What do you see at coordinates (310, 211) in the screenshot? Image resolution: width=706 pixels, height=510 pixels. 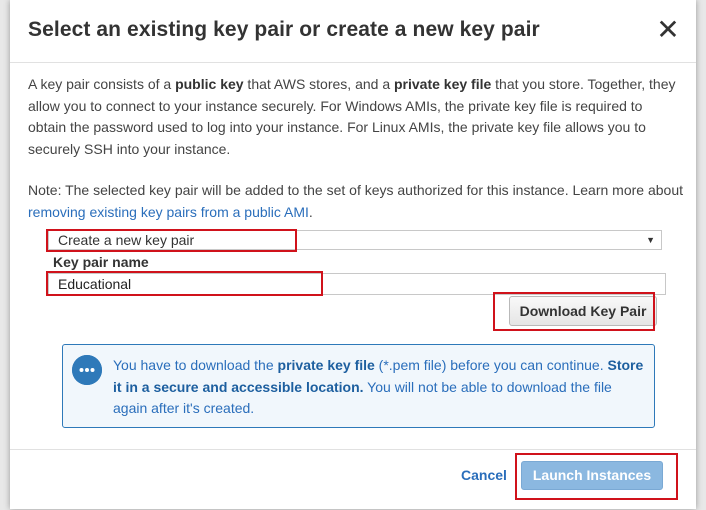 I see `note-text: .` at bounding box center [310, 211].